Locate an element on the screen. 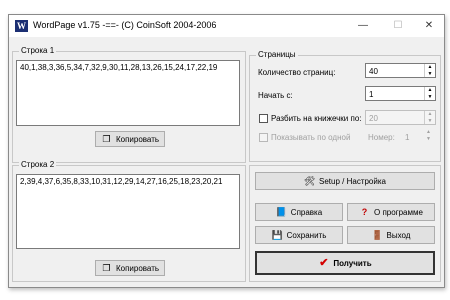 Image resolution: width=450 pixels, height=300 pixels. get-button: ✔ Получить is located at coordinates (345, 263).